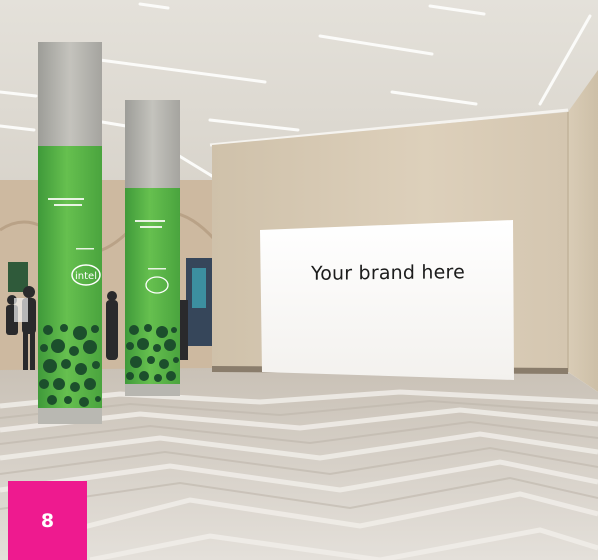 The image size is (598, 560). What do you see at coordinates (152, 248) in the screenshot?
I see `rear-pillar` at bounding box center [152, 248].